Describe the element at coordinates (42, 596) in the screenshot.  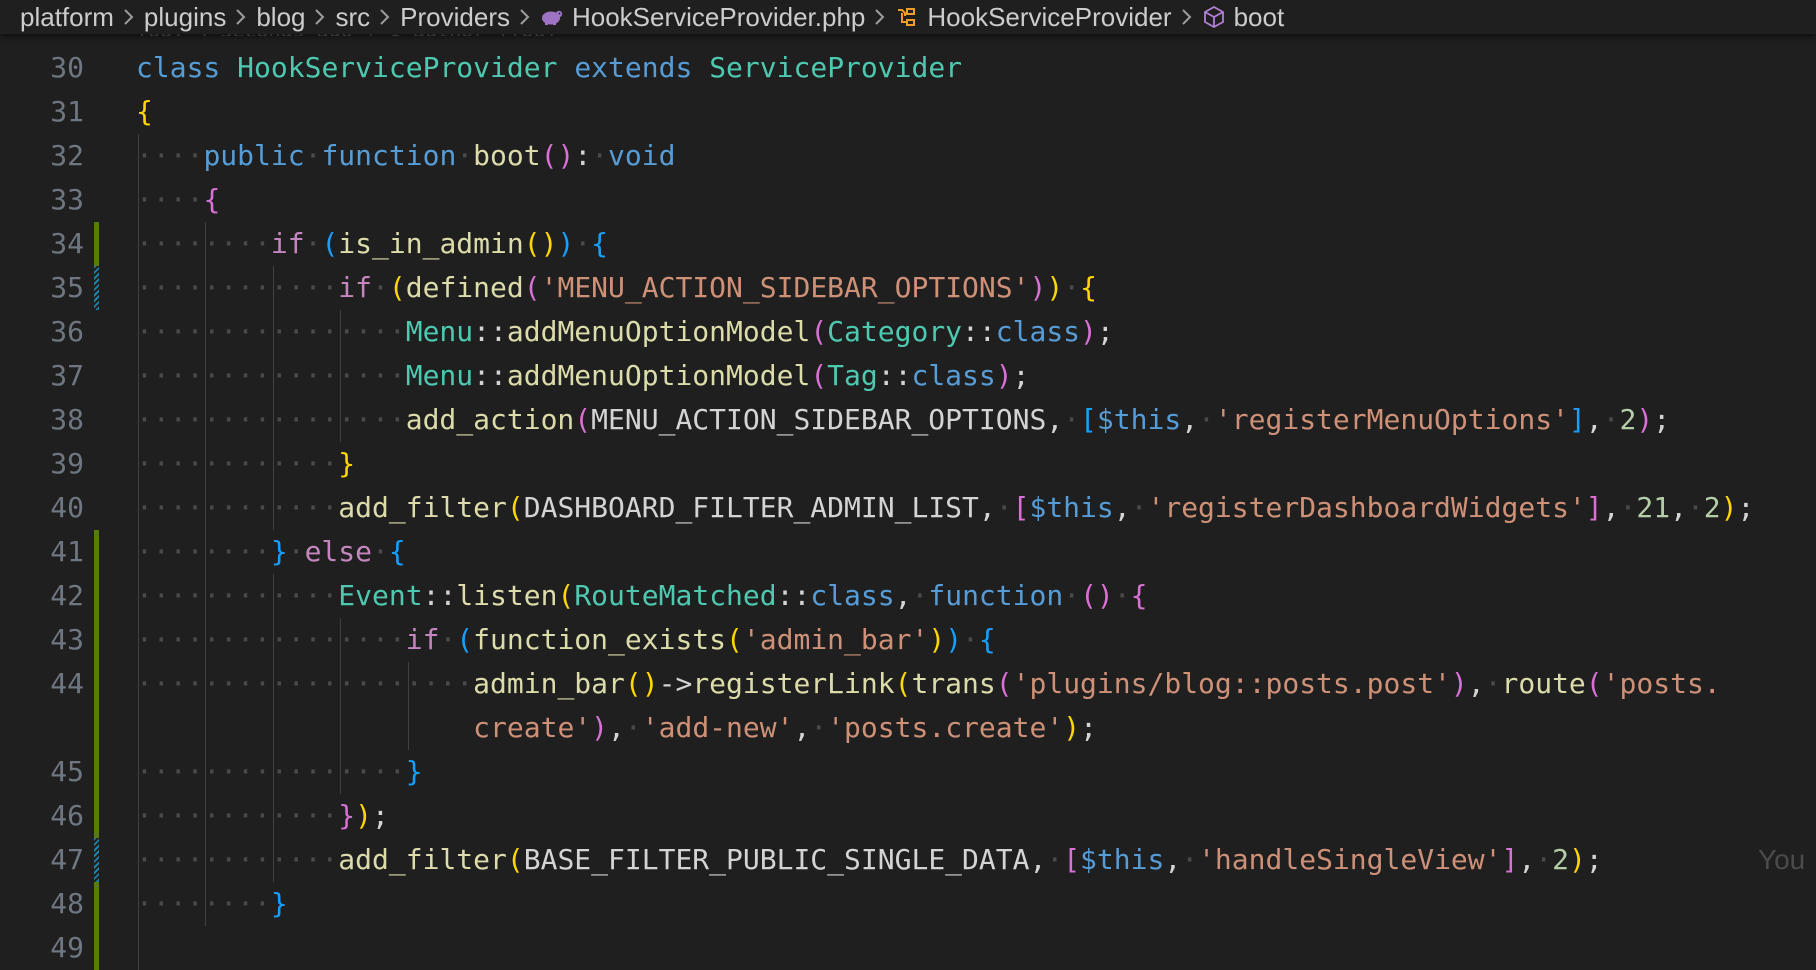
I see `line-number: 42` at that location.